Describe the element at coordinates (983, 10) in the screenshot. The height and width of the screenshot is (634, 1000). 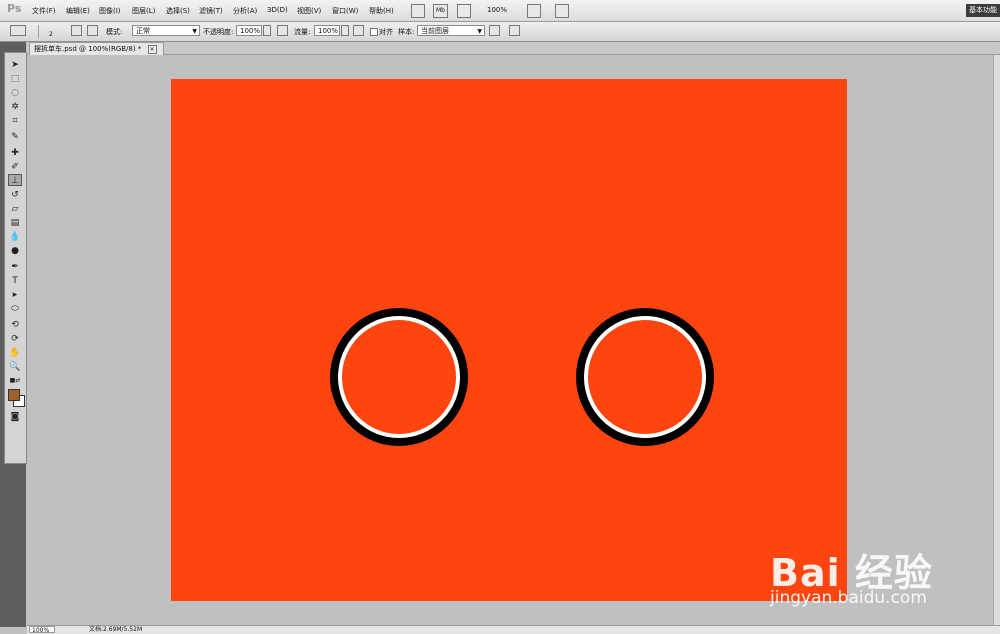
I see `workspace-switcher: 基本功能` at that location.